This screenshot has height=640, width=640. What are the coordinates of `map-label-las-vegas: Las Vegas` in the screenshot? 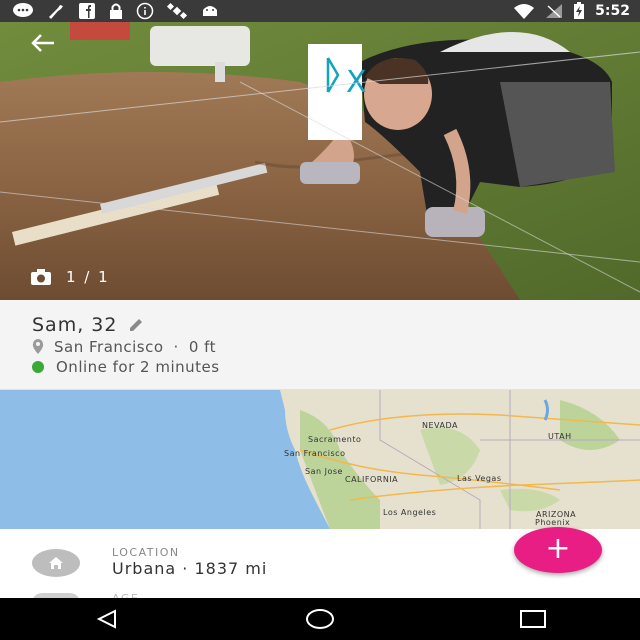 It's located at (479, 478).